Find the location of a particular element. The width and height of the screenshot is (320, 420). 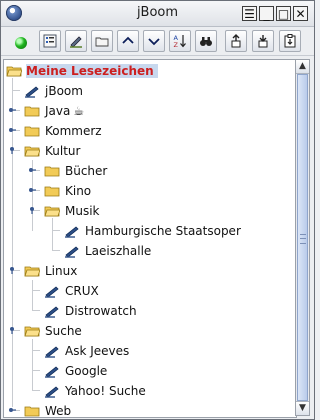

status-light-icon is located at coordinates (21, 43).